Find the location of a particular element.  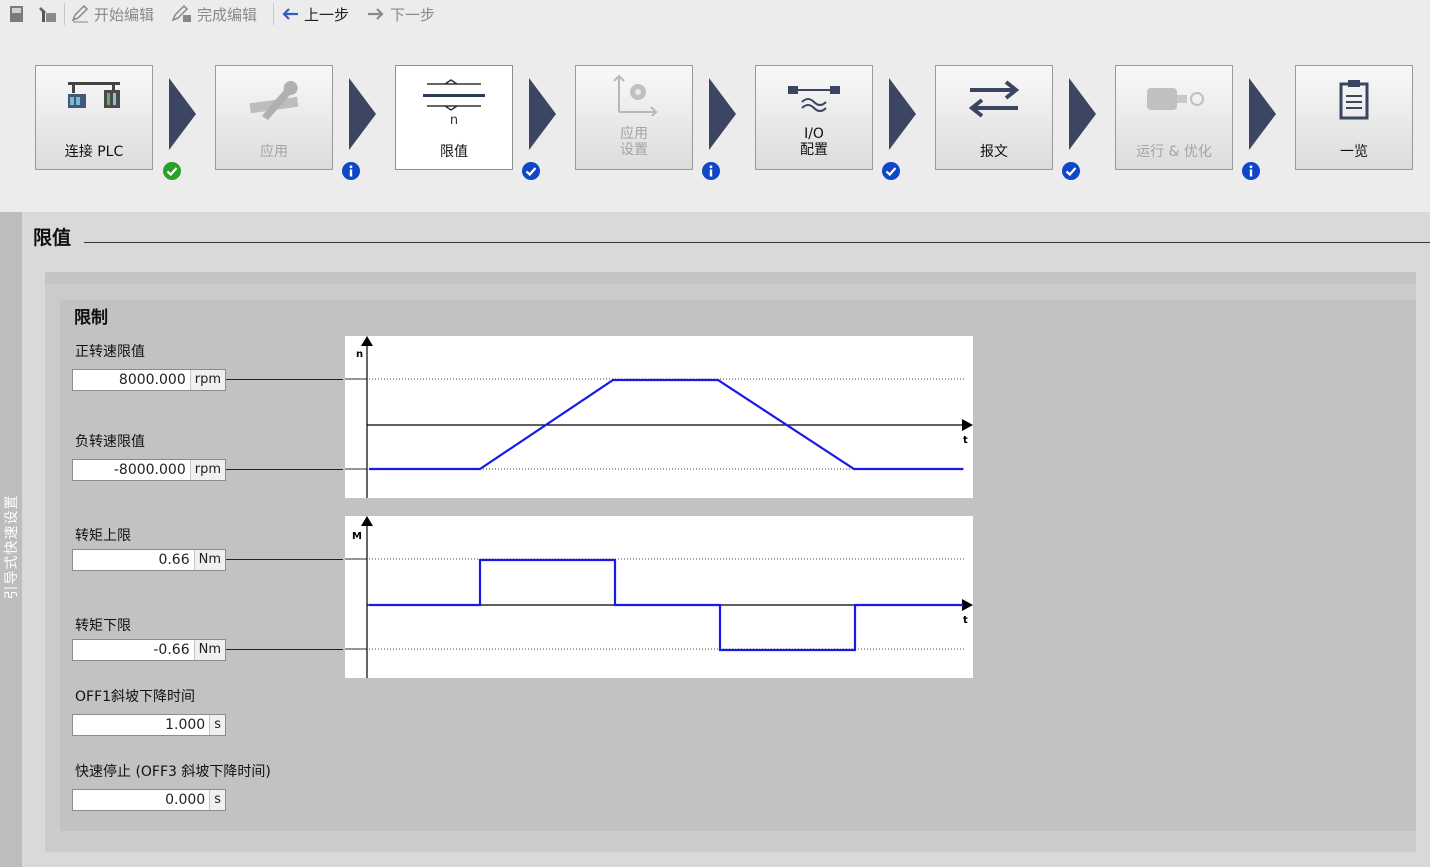

off3-ramp-label: 快速停止 (OFF3 斜坡下降时间) is located at coordinates (173, 772).